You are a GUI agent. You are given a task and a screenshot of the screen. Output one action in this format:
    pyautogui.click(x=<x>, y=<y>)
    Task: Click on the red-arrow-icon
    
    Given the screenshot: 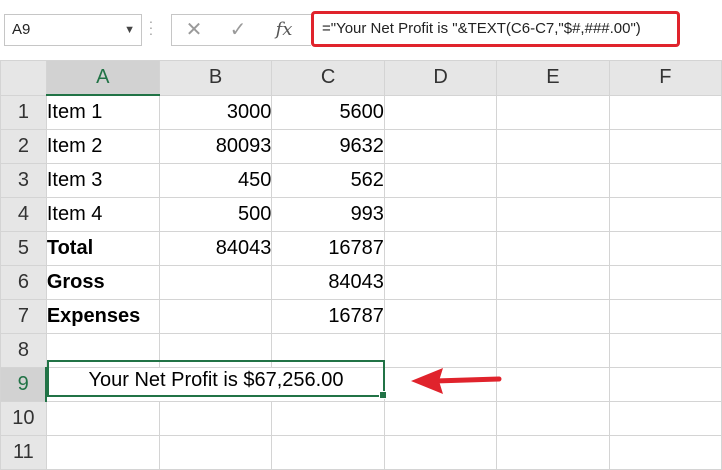 What is the action you would take?
    pyautogui.click(x=456, y=381)
    